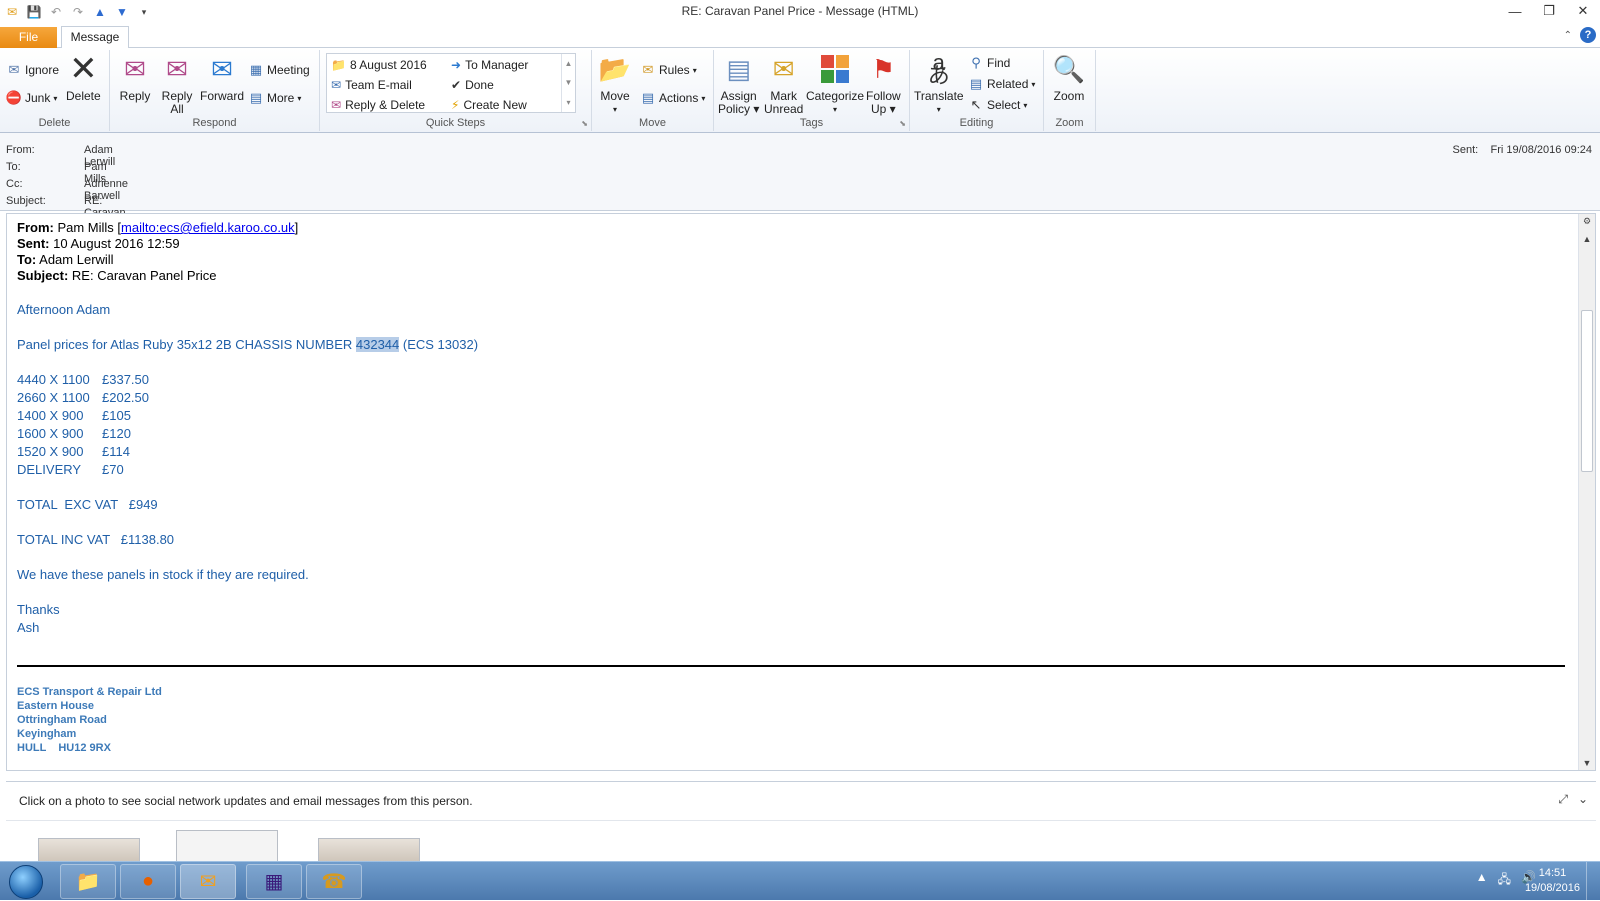 This screenshot has width=1600, height=901. I want to click on junk-icon: ⛔, so click(14, 97).